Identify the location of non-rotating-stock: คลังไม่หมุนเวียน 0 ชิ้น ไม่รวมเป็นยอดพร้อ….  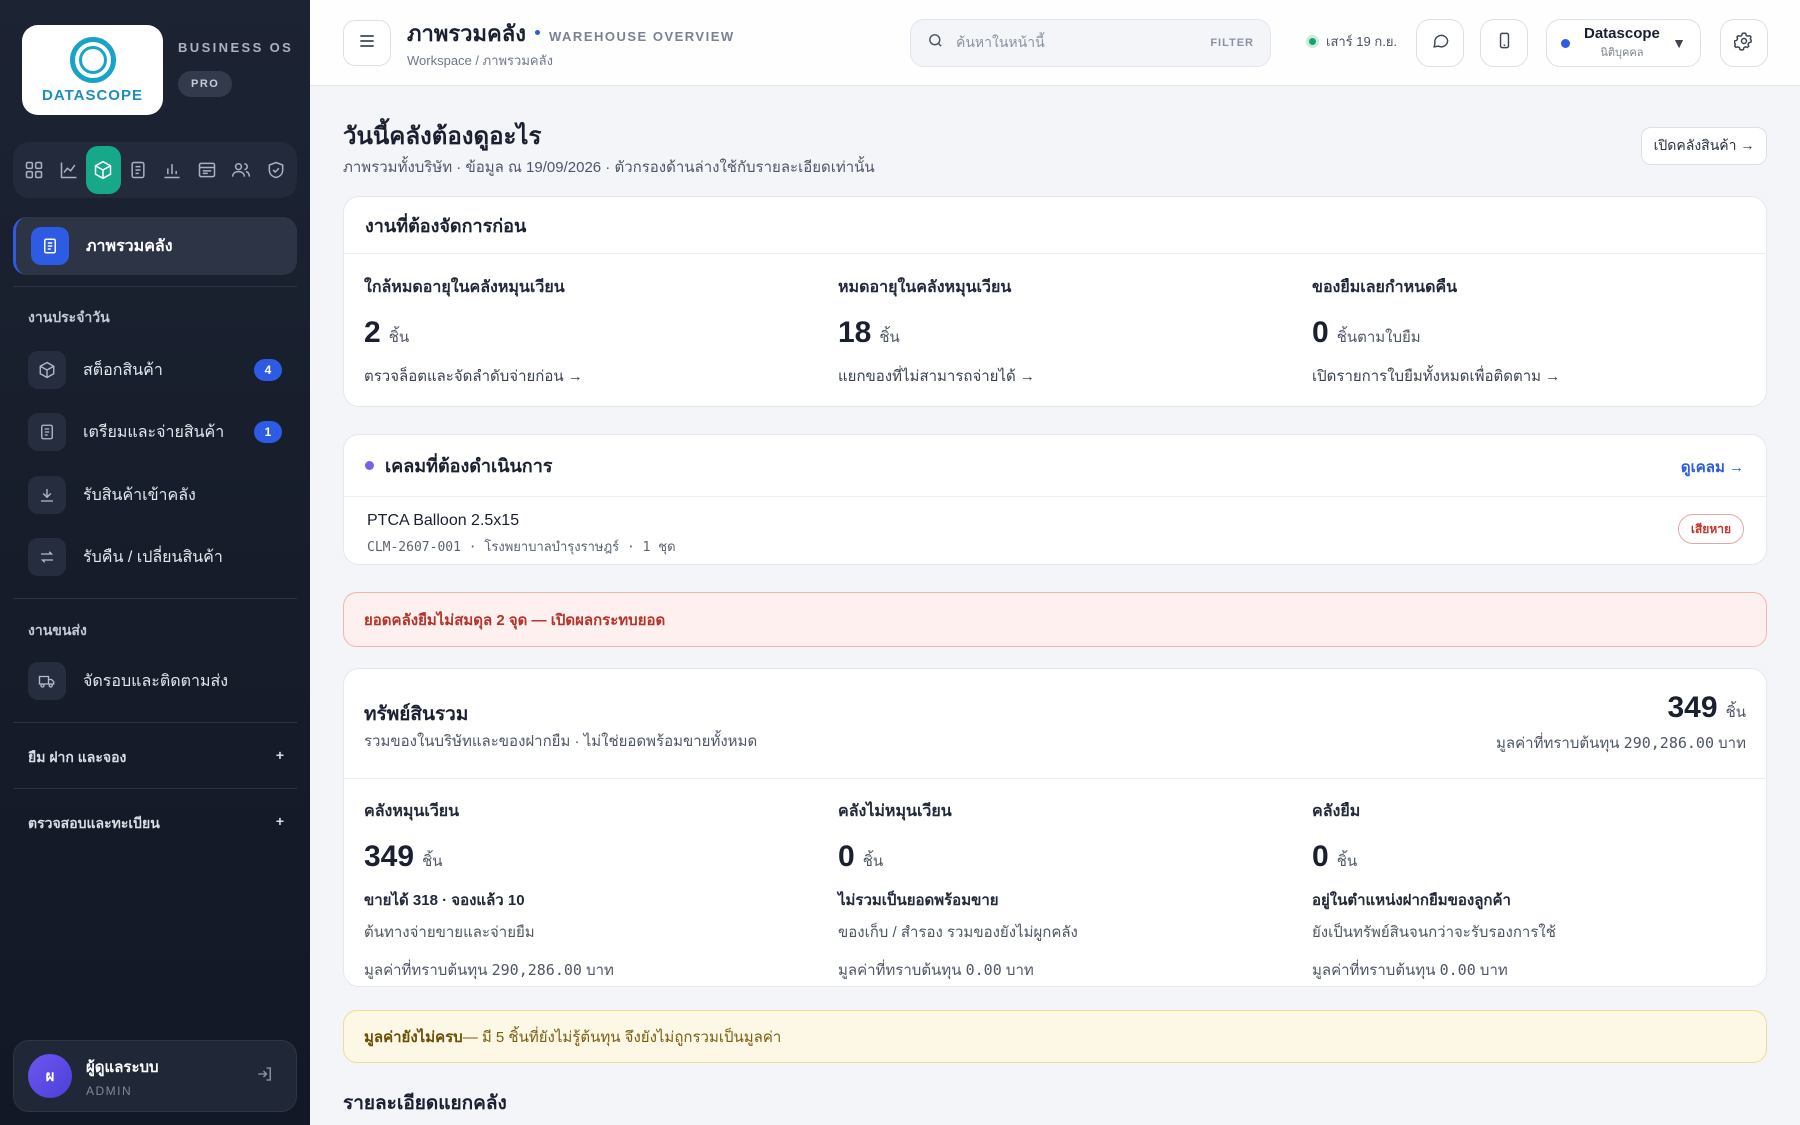
(958, 890).